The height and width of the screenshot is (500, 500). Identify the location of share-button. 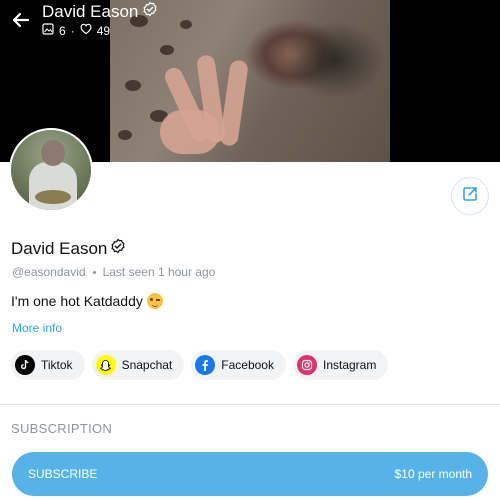
(470, 196).